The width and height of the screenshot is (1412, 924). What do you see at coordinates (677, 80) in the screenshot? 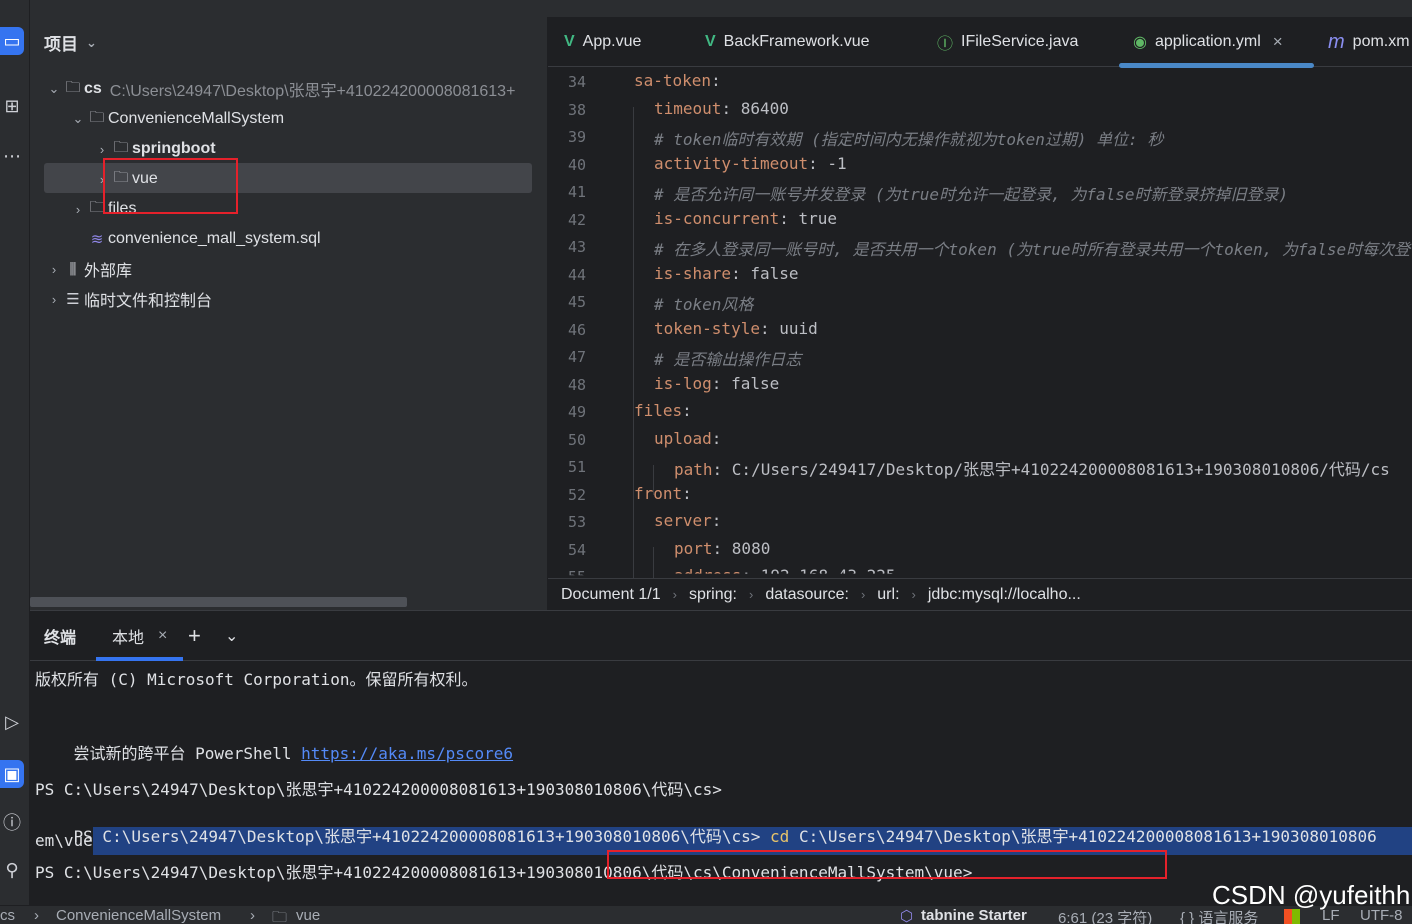
I see `code-line: sa-token:` at bounding box center [677, 80].